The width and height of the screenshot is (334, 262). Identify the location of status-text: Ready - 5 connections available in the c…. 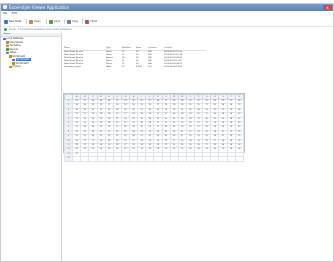
(40, 29).